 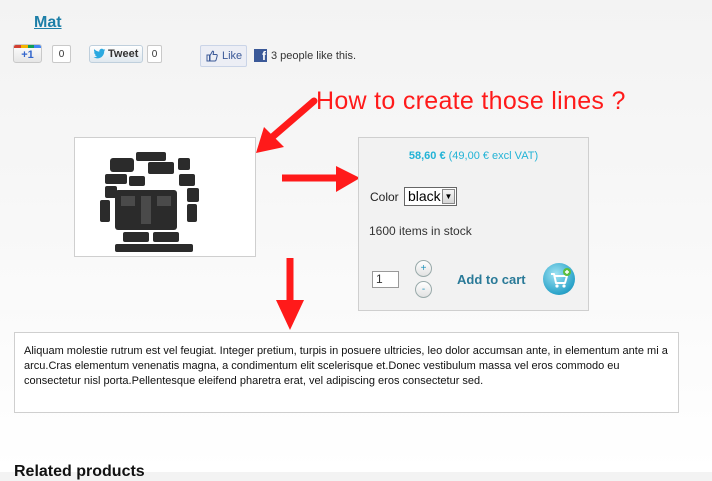 I want to click on stock-status: 1600 items in stock, so click(x=420, y=231).